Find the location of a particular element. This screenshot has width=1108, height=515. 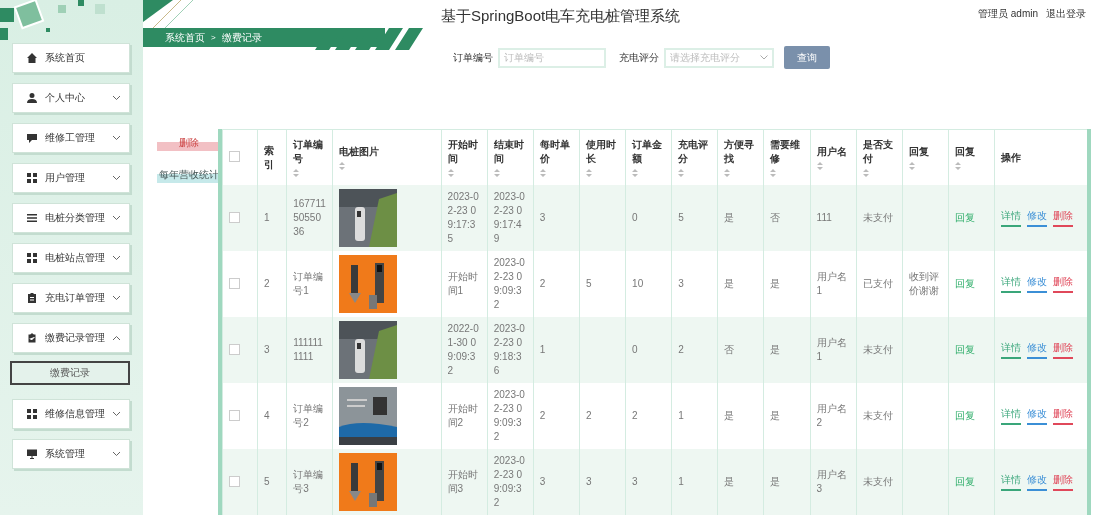

menu-item: 用户管理 is located at coordinates (71, 178).